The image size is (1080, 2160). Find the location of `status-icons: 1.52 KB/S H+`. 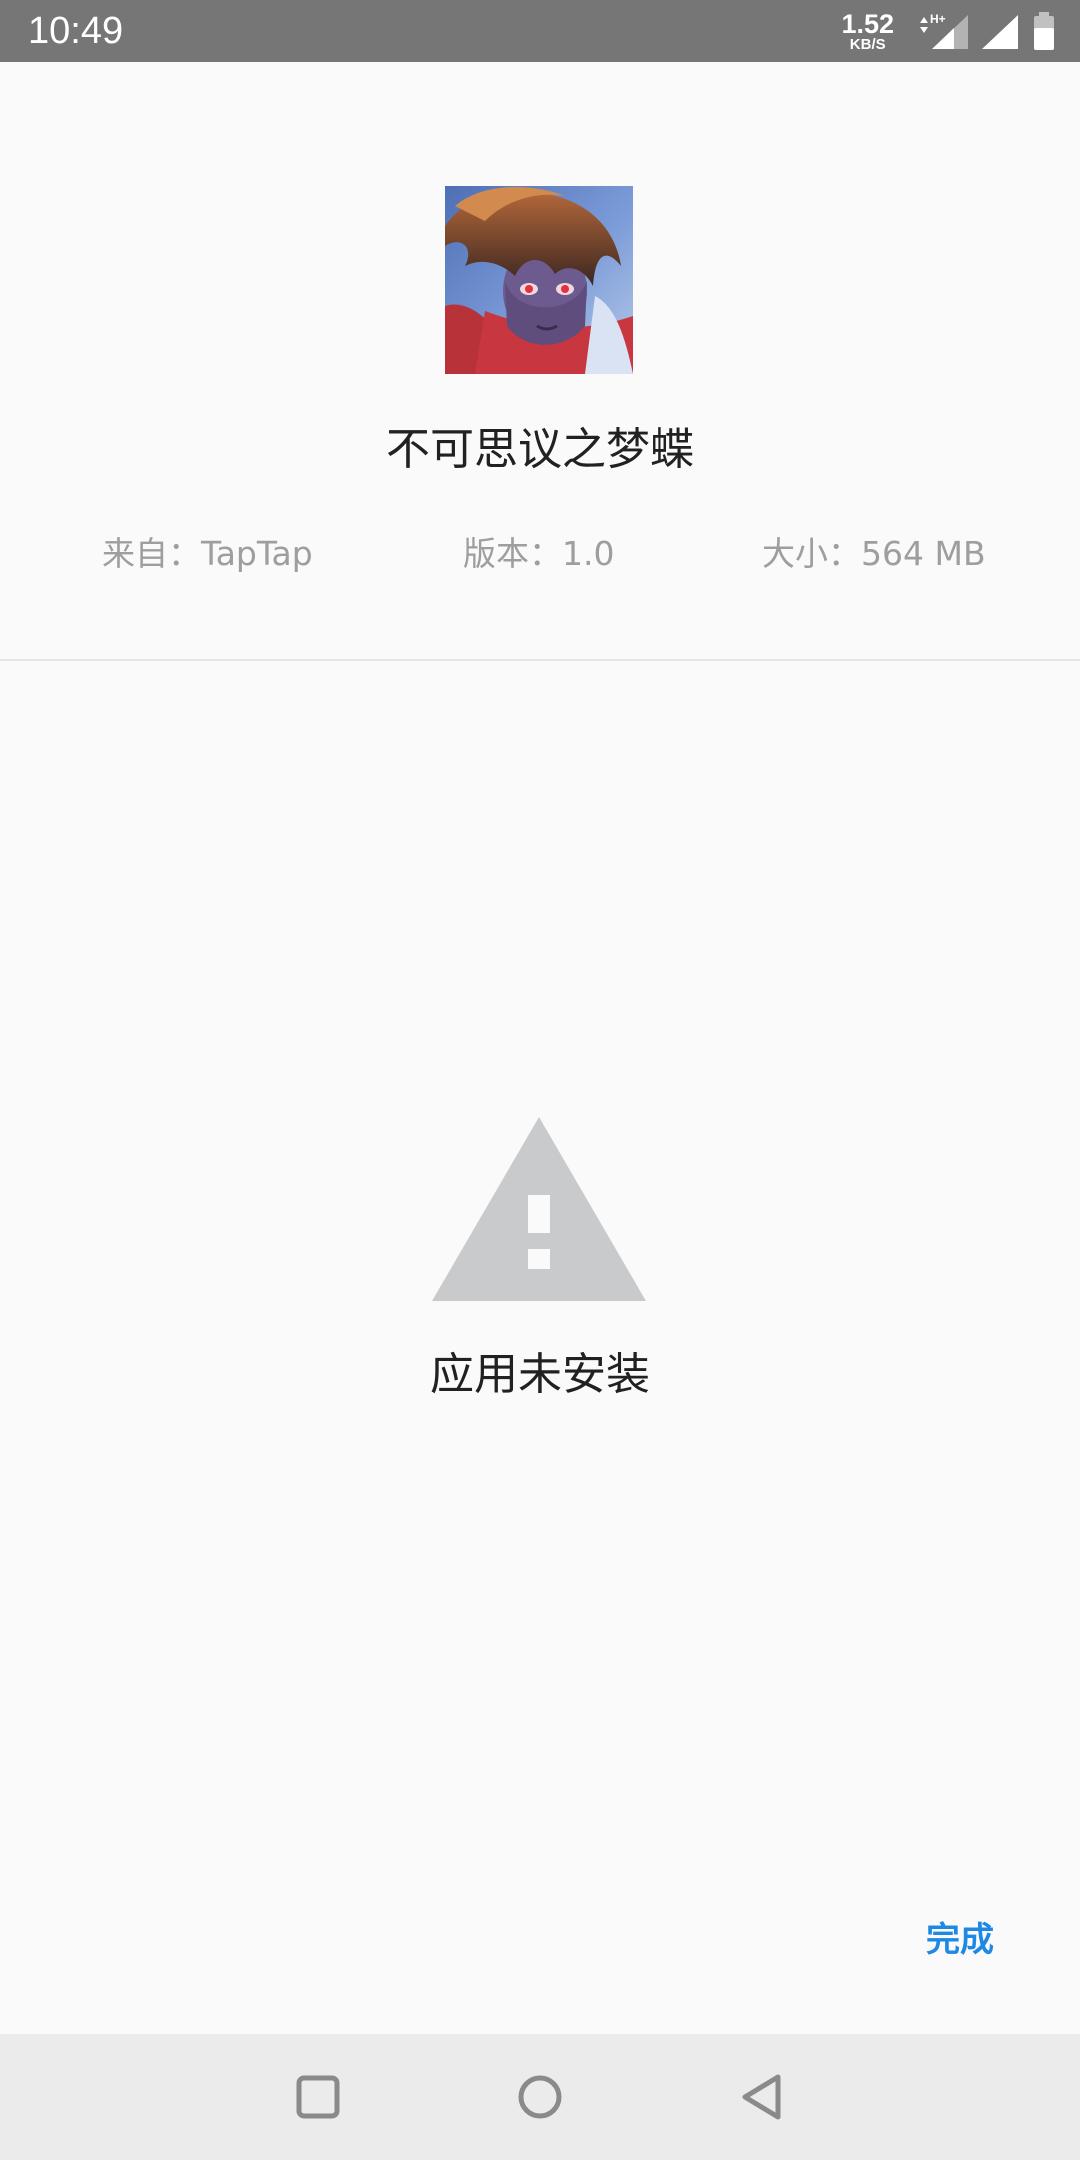

status-icons: 1.52 KB/S H+ is located at coordinates (949, 31).